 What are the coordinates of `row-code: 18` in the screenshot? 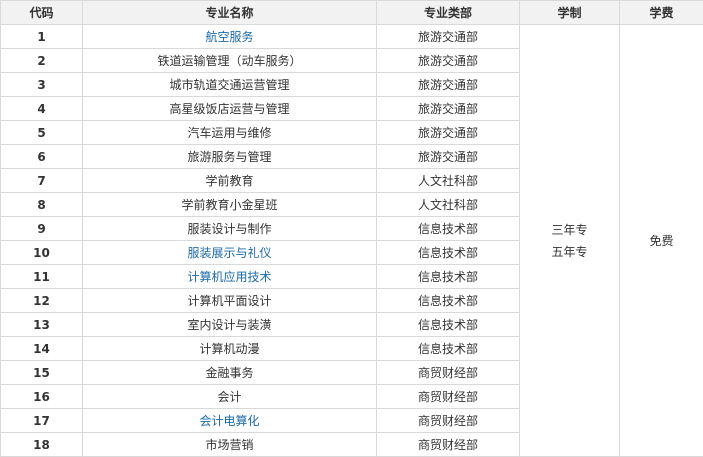 It's located at (41, 444).